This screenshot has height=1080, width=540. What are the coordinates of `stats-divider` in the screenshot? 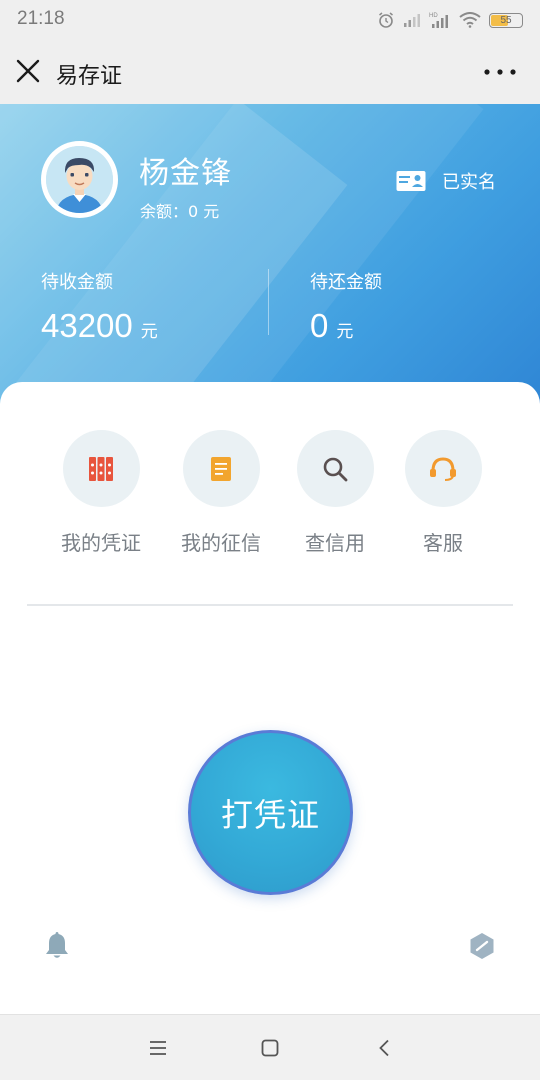 It's located at (268, 302).